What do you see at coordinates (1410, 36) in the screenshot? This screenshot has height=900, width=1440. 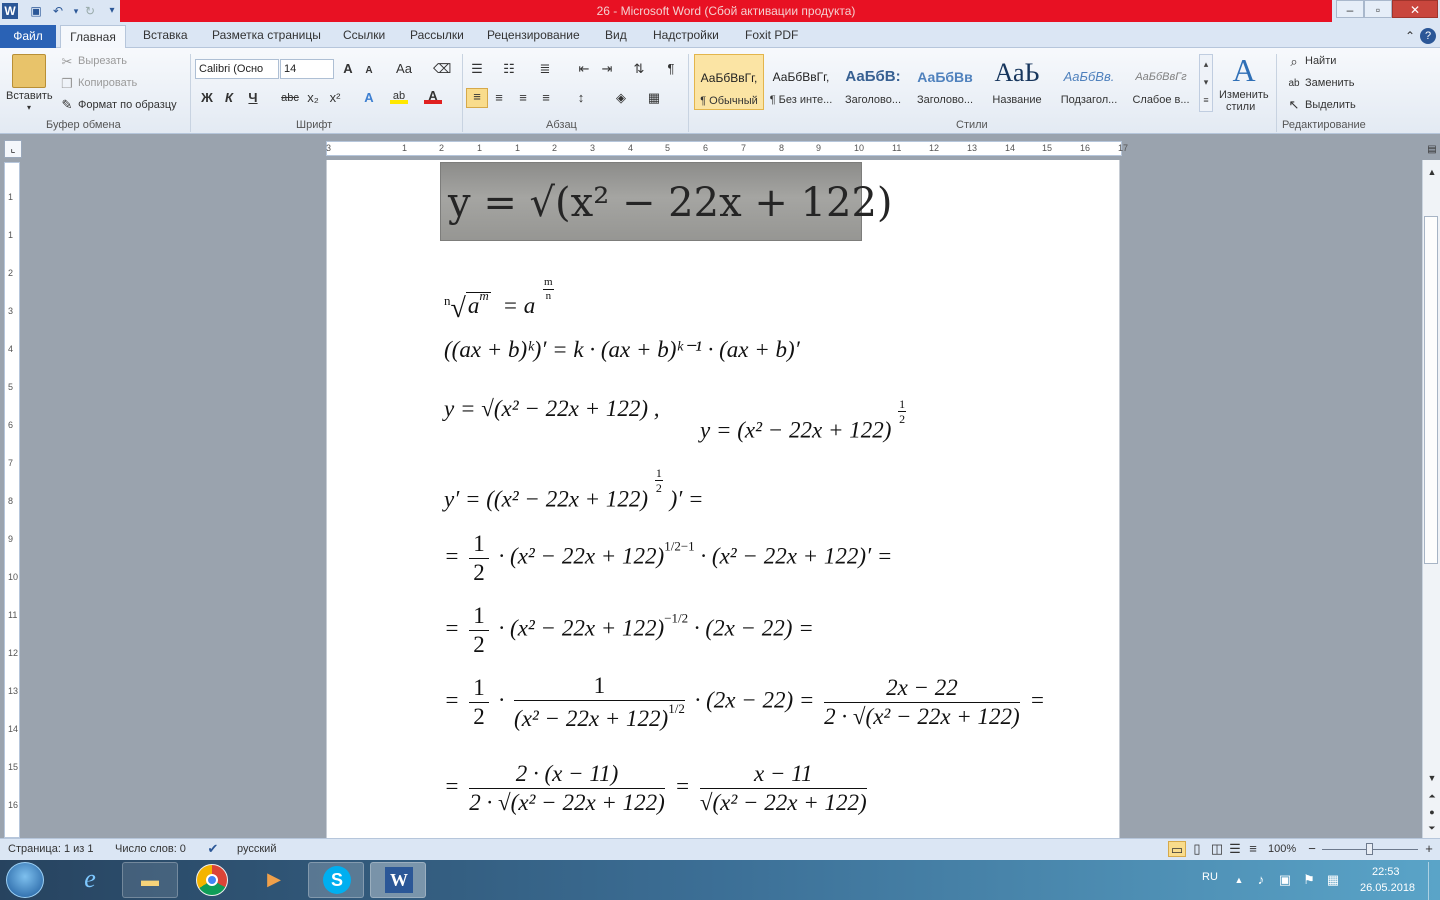 I see `collapse-ribbon-icon: ⌃` at bounding box center [1410, 36].